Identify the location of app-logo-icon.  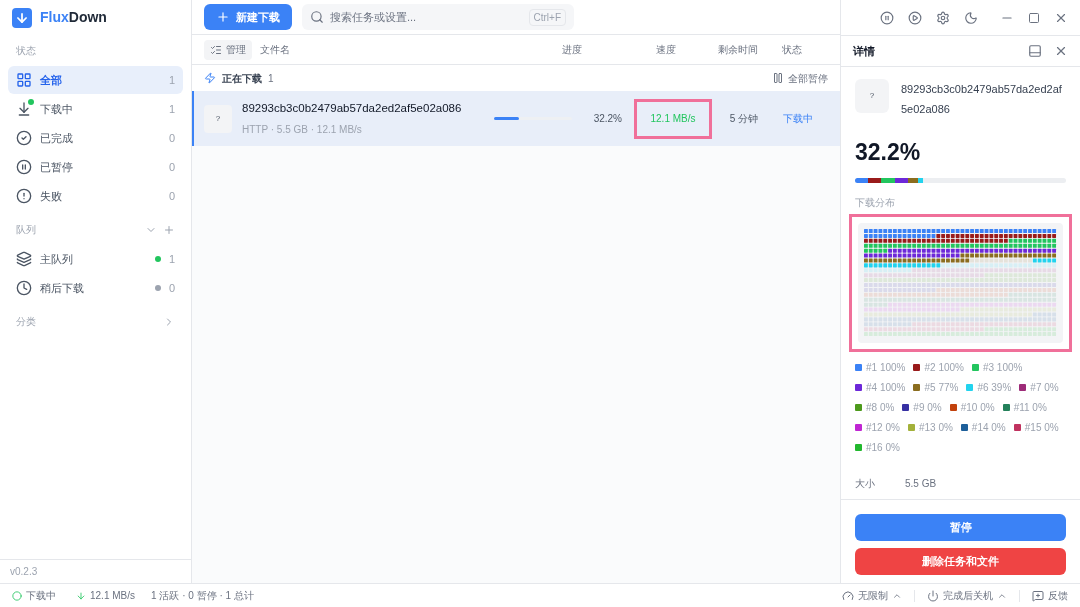
(22, 17).